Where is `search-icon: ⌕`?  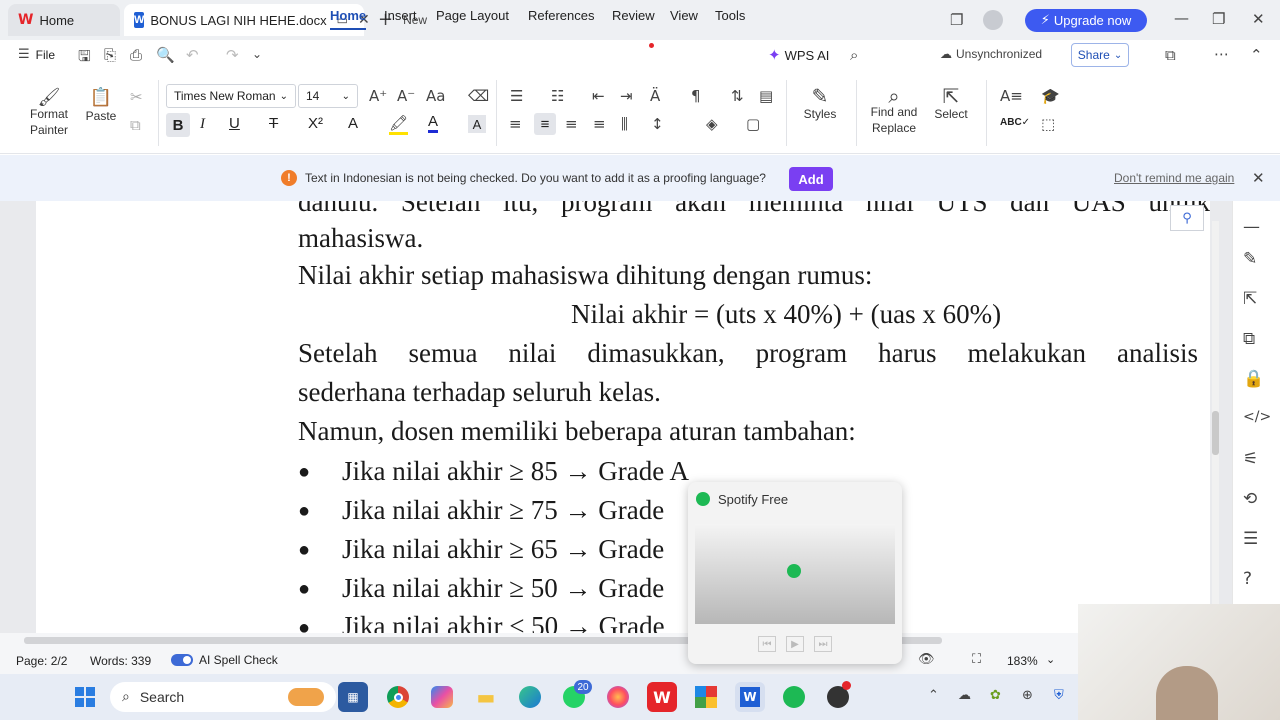
search-icon: ⌕ is located at coordinates (854, 55).